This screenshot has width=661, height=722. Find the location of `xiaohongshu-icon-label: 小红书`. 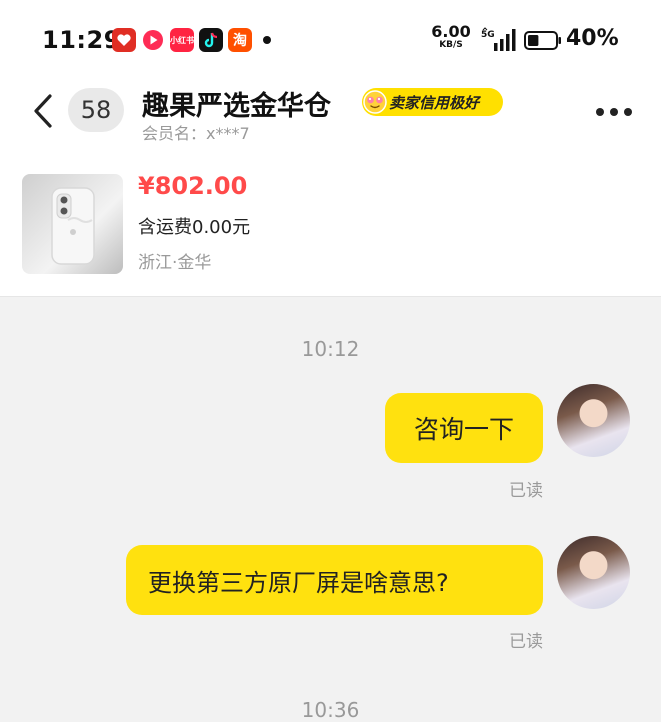

xiaohongshu-icon-label: 小红书 is located at coordinates (182, 40).